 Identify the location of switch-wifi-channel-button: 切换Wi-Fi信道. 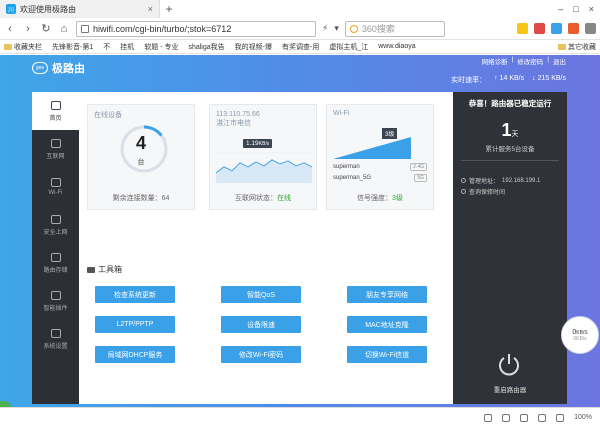
(387, 354).